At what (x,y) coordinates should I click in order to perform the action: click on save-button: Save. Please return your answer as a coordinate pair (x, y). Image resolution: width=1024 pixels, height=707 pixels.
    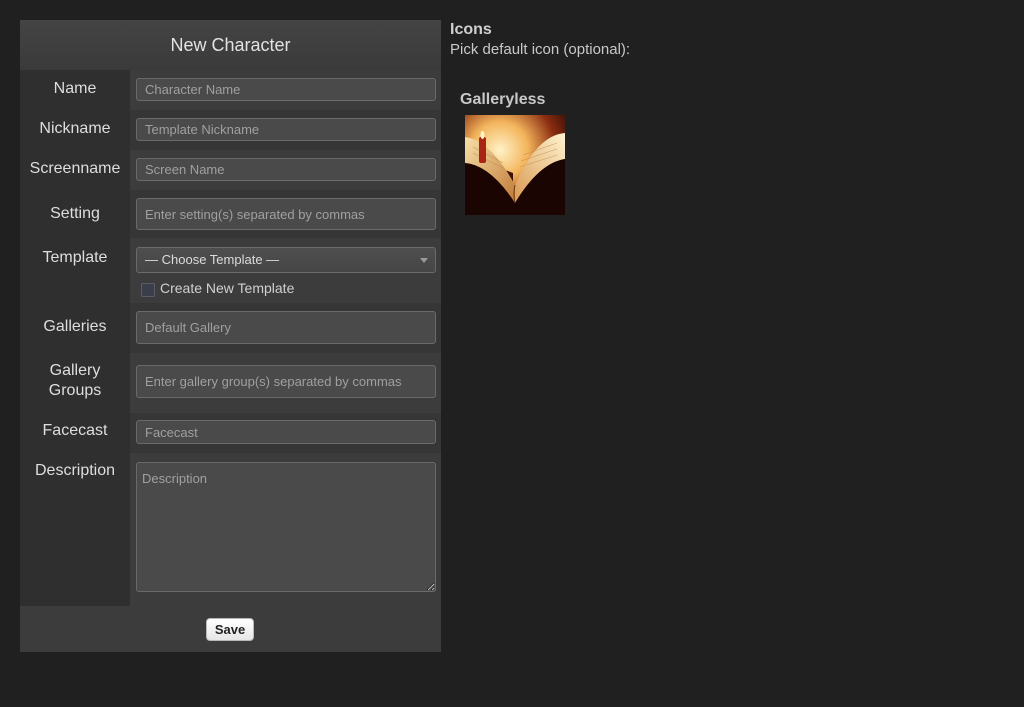
    Looking at the image, I should click on (230, 629).